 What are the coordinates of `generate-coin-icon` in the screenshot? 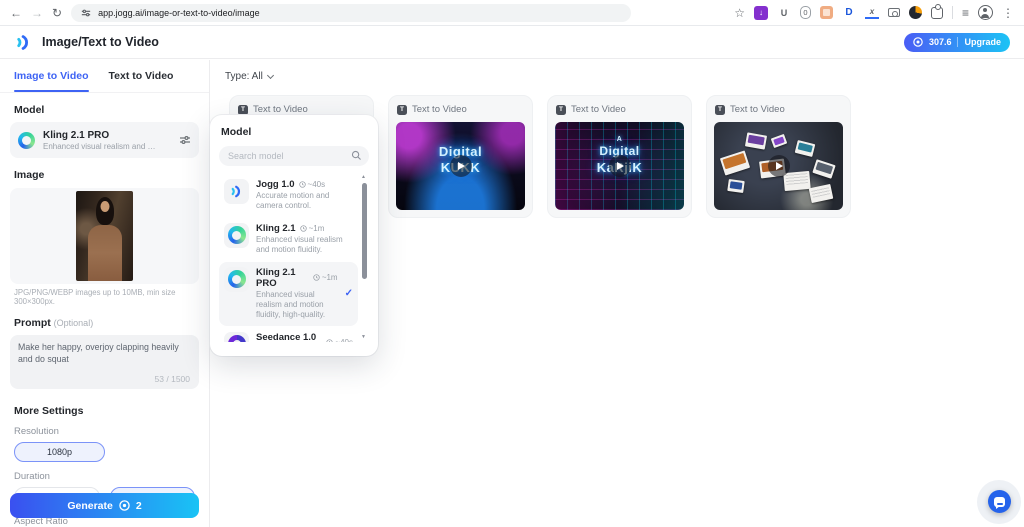 It's located at (124, 505).